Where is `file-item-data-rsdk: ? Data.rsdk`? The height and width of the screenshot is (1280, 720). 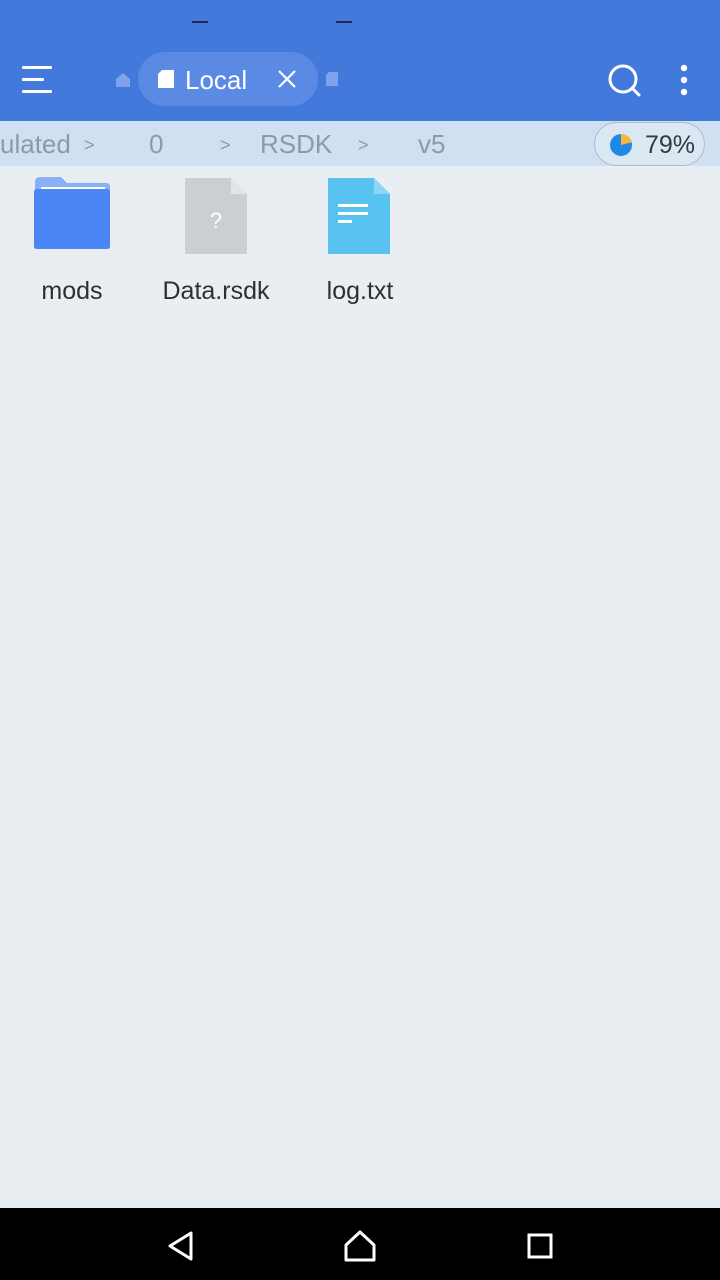 file-item-data-rsdk: ? Data.rsdk is located at coordinates (216, 246).